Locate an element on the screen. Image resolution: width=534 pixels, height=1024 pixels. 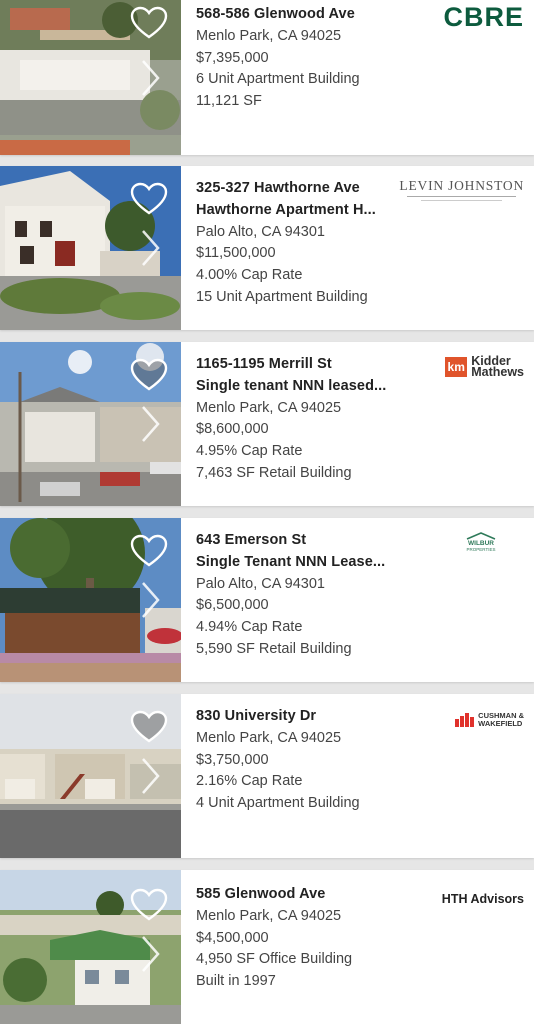
broker-logo-kidder-mathews: km Kidder Mathews is located at coordinates (484, 366).